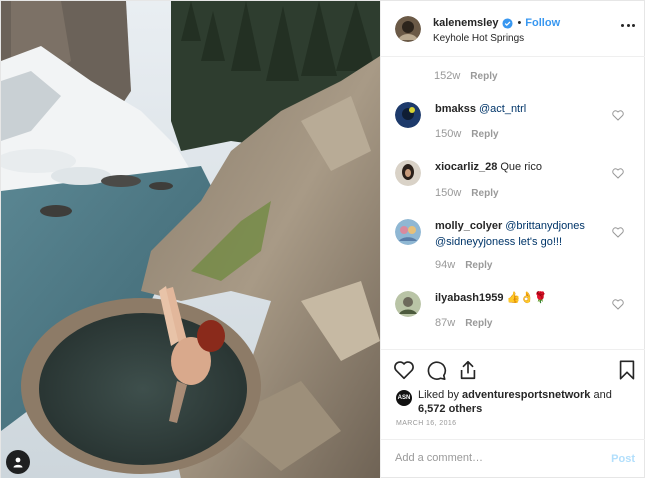 This screenshot has height=478, width=645. Describe the element at coordinates (426, 423) in the screenshot. I see `post-date: MARCH 16, 2016` at that location.